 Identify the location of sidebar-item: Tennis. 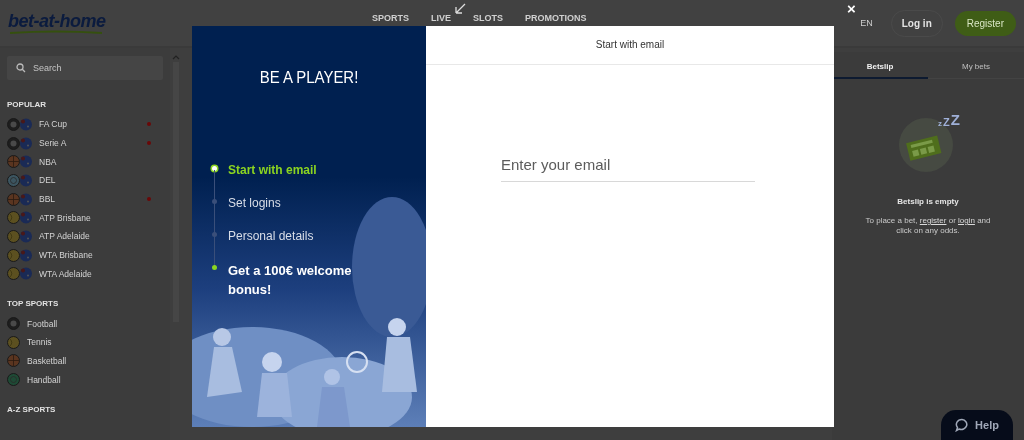
(85, 342).